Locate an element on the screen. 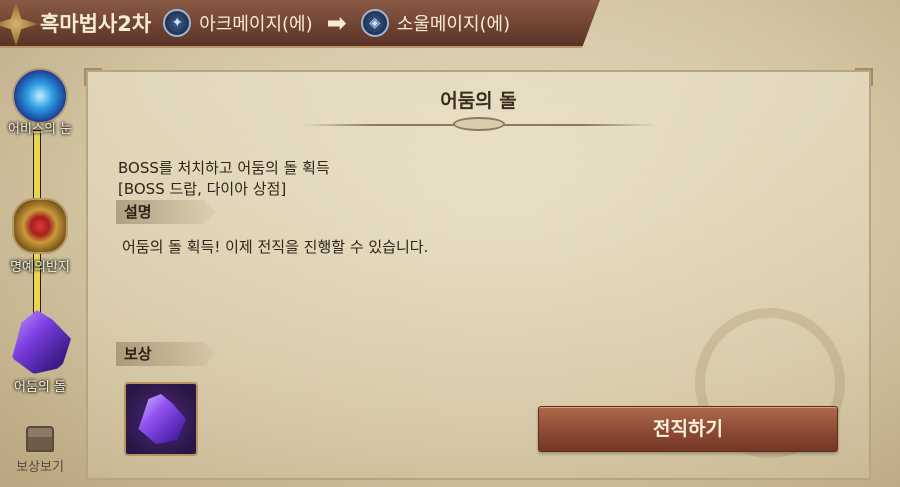 This screenshot has height=487, width=900. reward-item-slot is located at coordinates (161, 419).